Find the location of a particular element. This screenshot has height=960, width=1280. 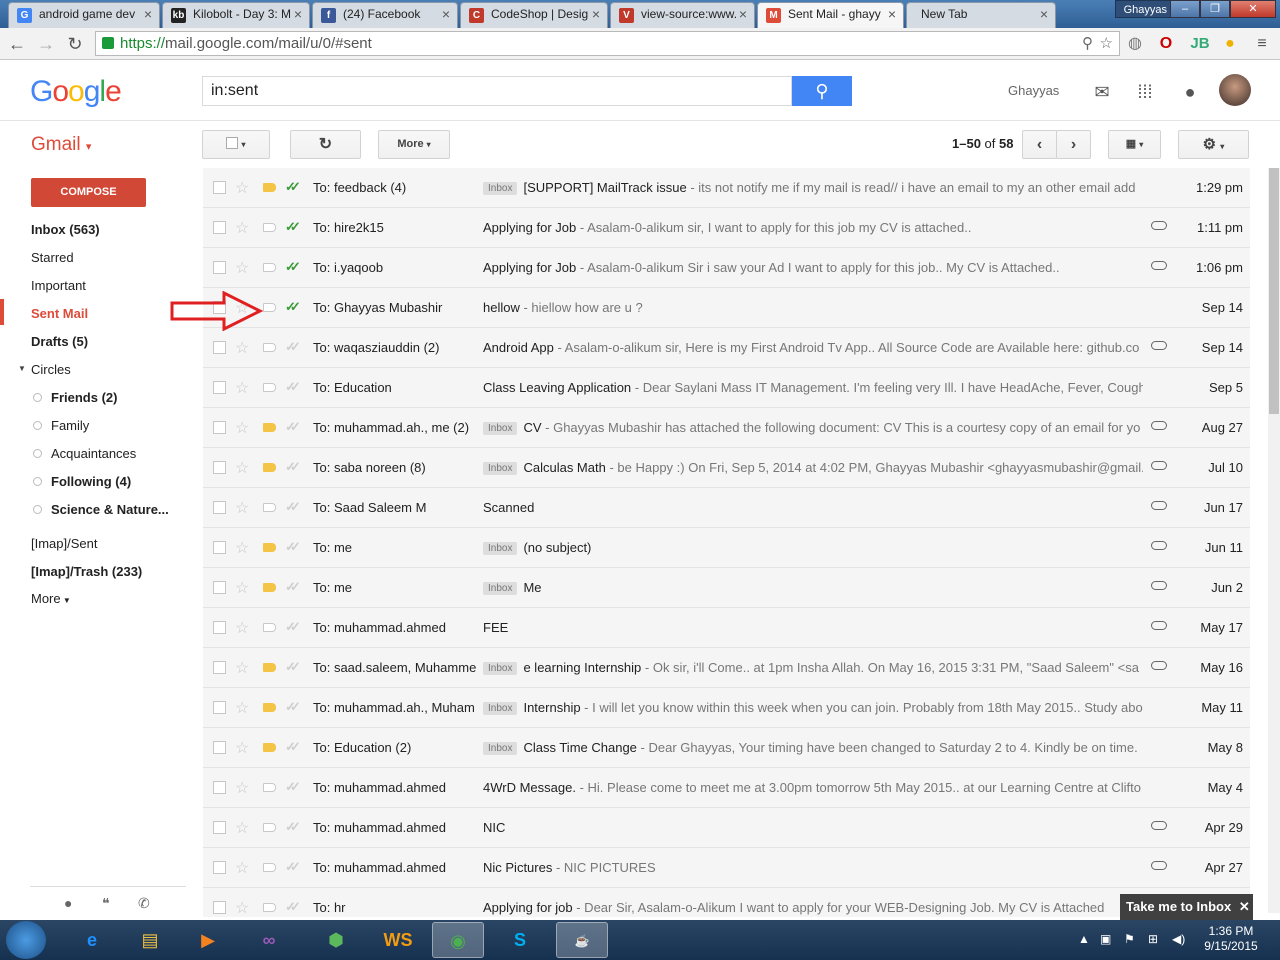

google-logo: Google is located at coordinates (76, 92).